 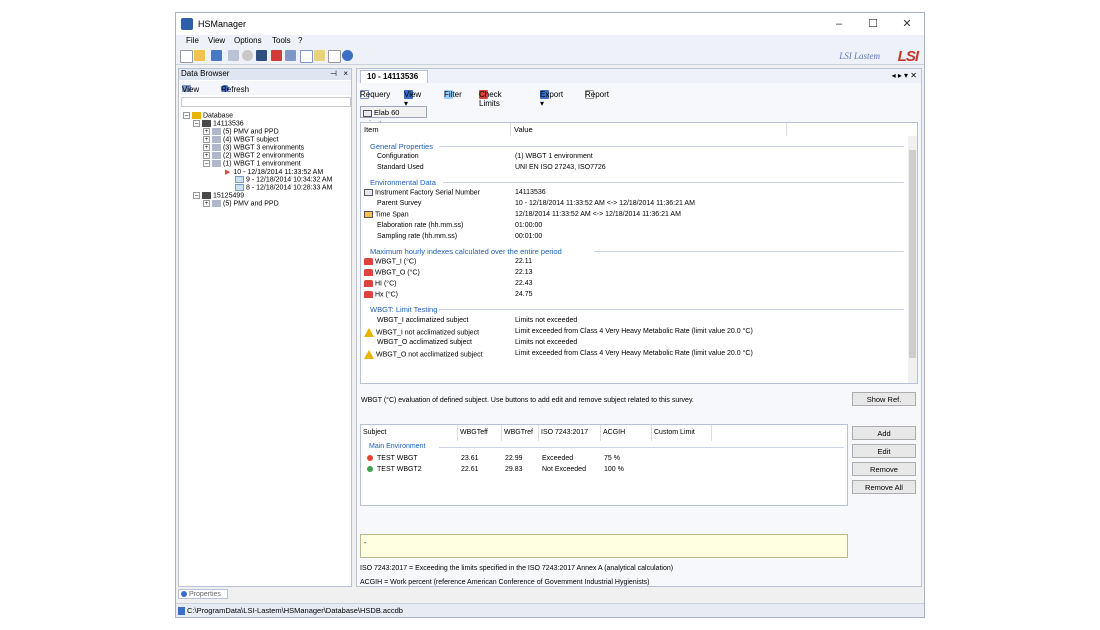 I want to click on tree-node-survey-selected: ▶ 10 - 12/18/2014 11:33:52 AM, so click(x=274, y=172).